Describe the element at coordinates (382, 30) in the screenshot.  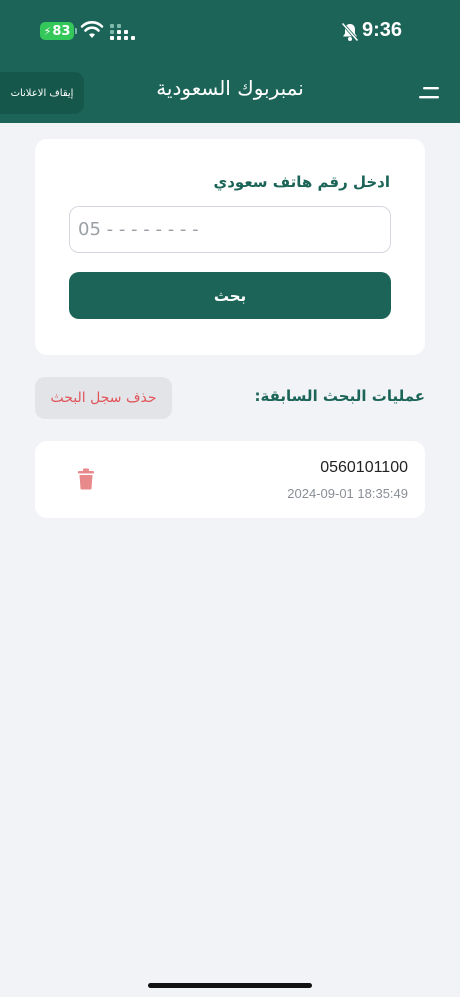
I see `clock: 9:36` at that location.